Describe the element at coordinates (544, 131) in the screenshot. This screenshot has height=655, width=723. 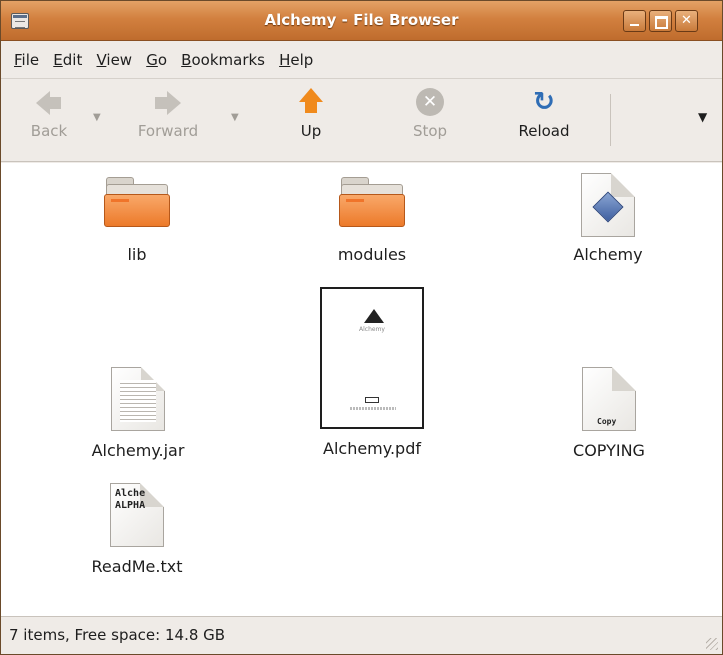
I see `reload-label: Reload` at that location.